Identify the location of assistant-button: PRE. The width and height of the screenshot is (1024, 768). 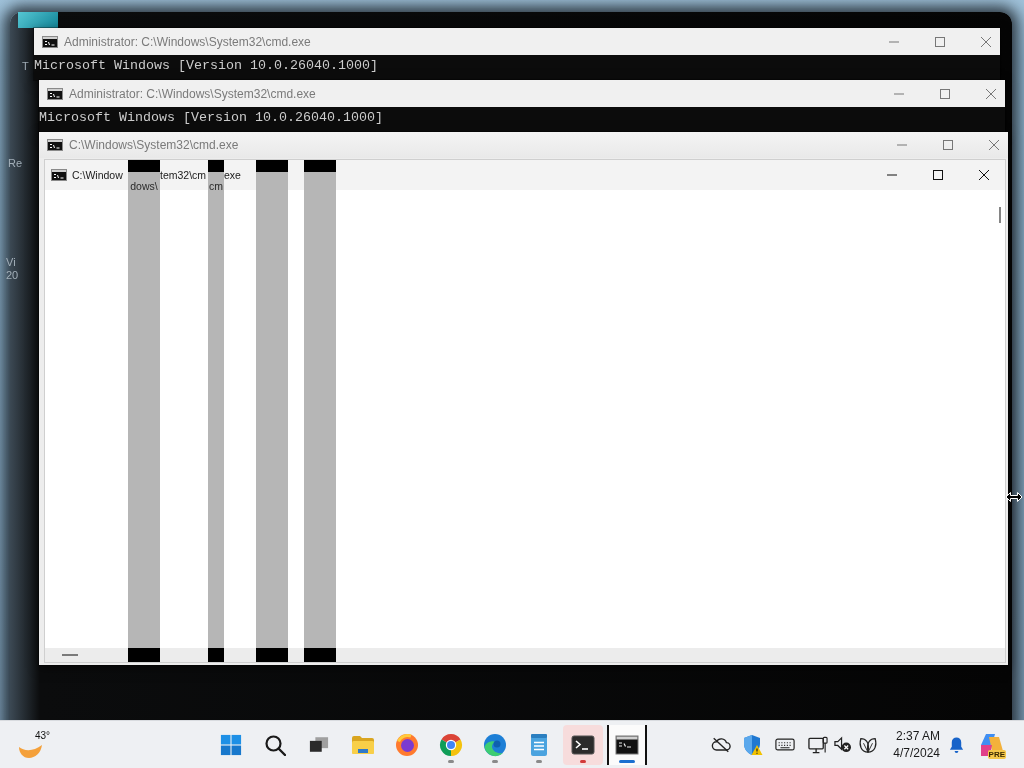
(992, 744).